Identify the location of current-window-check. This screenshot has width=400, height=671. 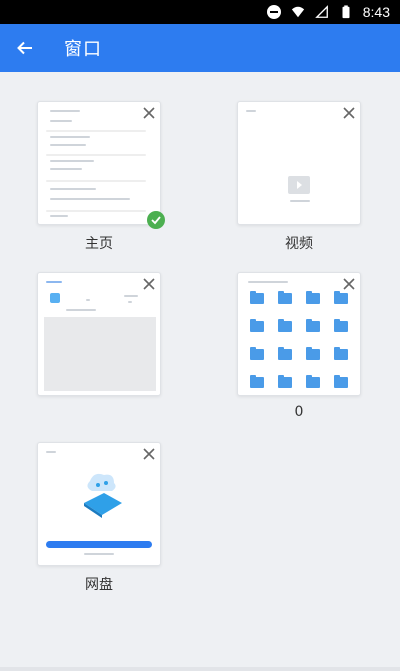
(156, 220).